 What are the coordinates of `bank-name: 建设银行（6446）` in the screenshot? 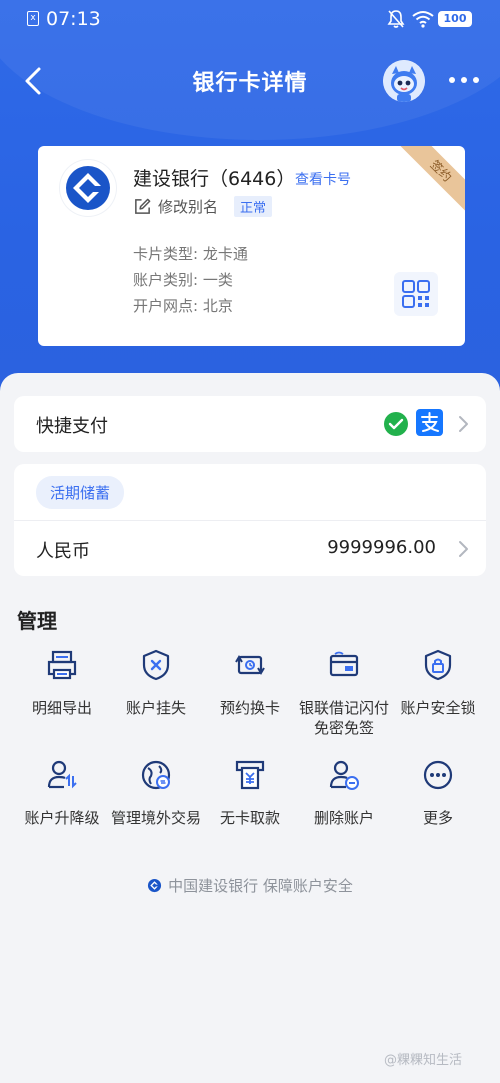 It's located at (214, 179).